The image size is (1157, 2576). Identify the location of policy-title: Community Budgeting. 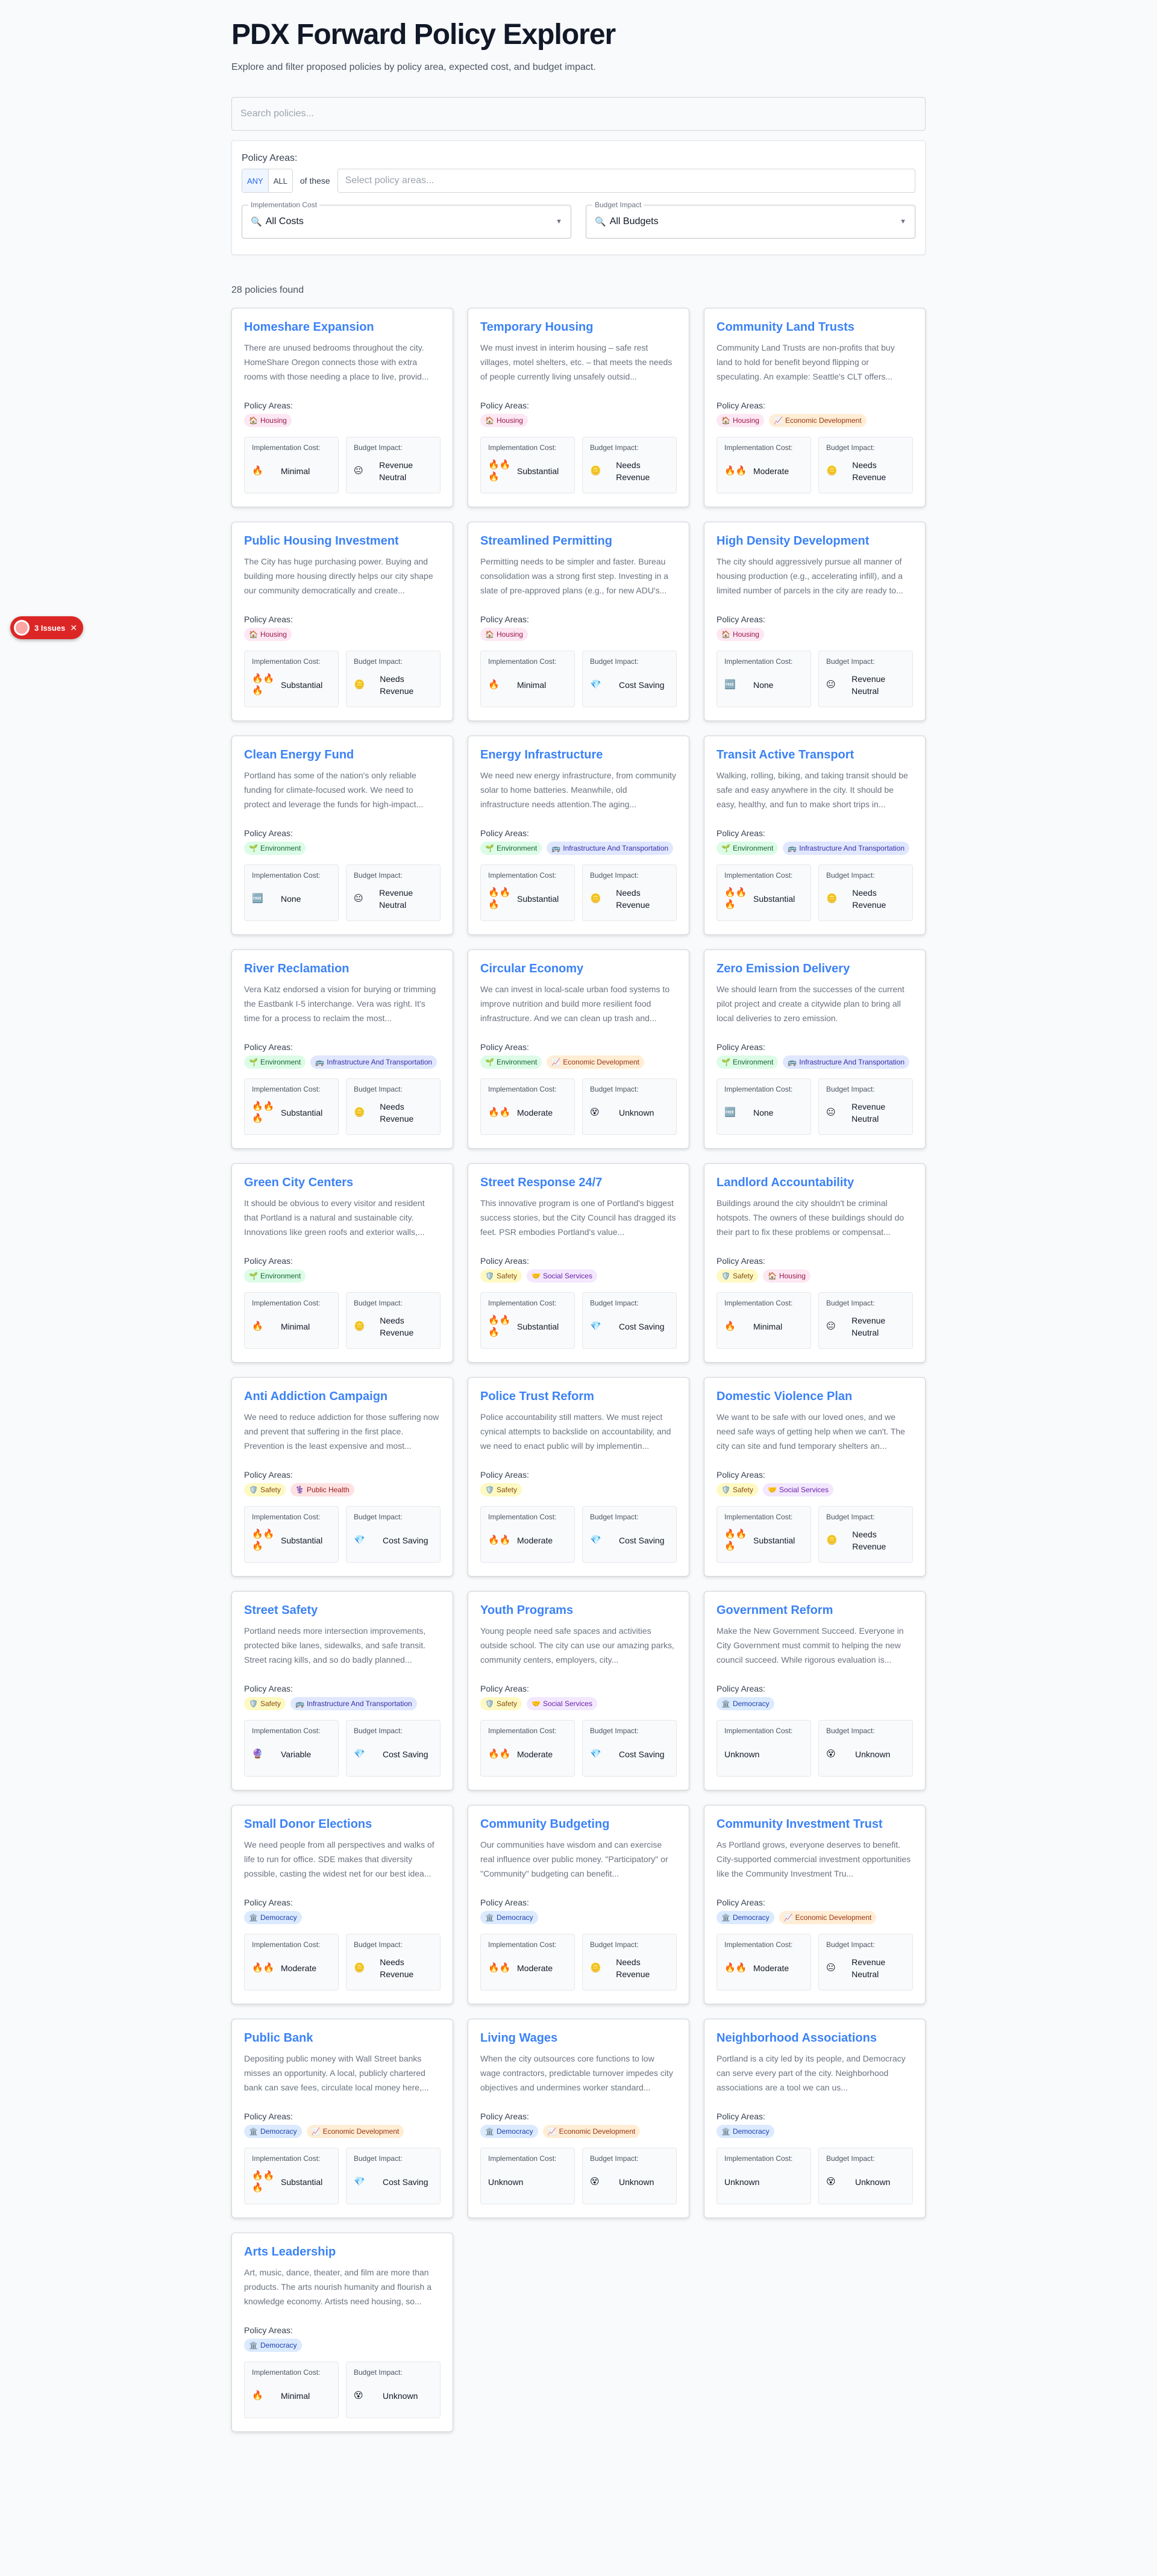
(578, 1825).